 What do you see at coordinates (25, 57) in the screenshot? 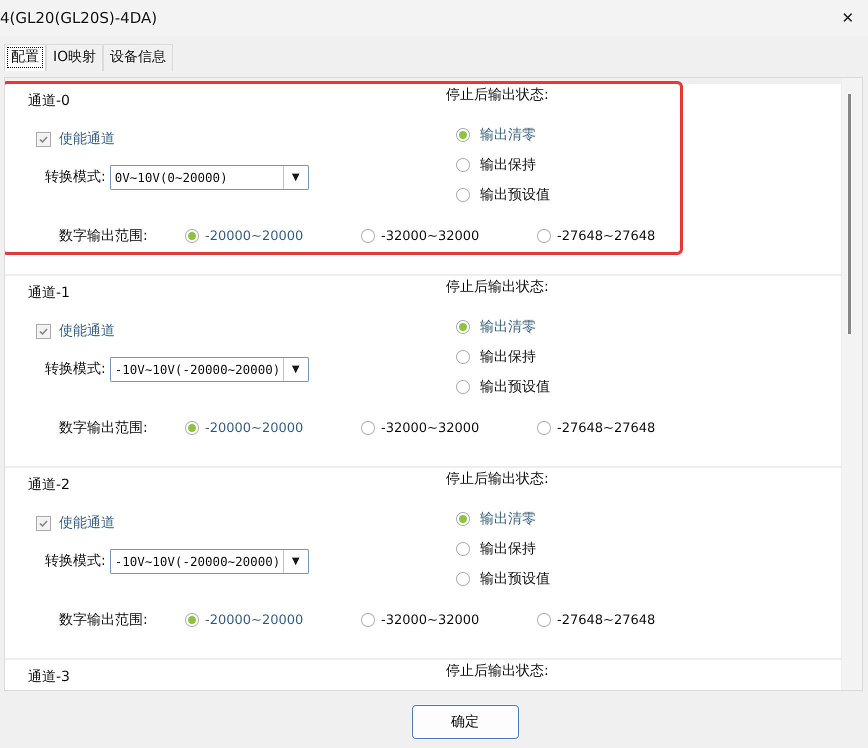
I see `tab: 配置` at bounding box center [25, 57].